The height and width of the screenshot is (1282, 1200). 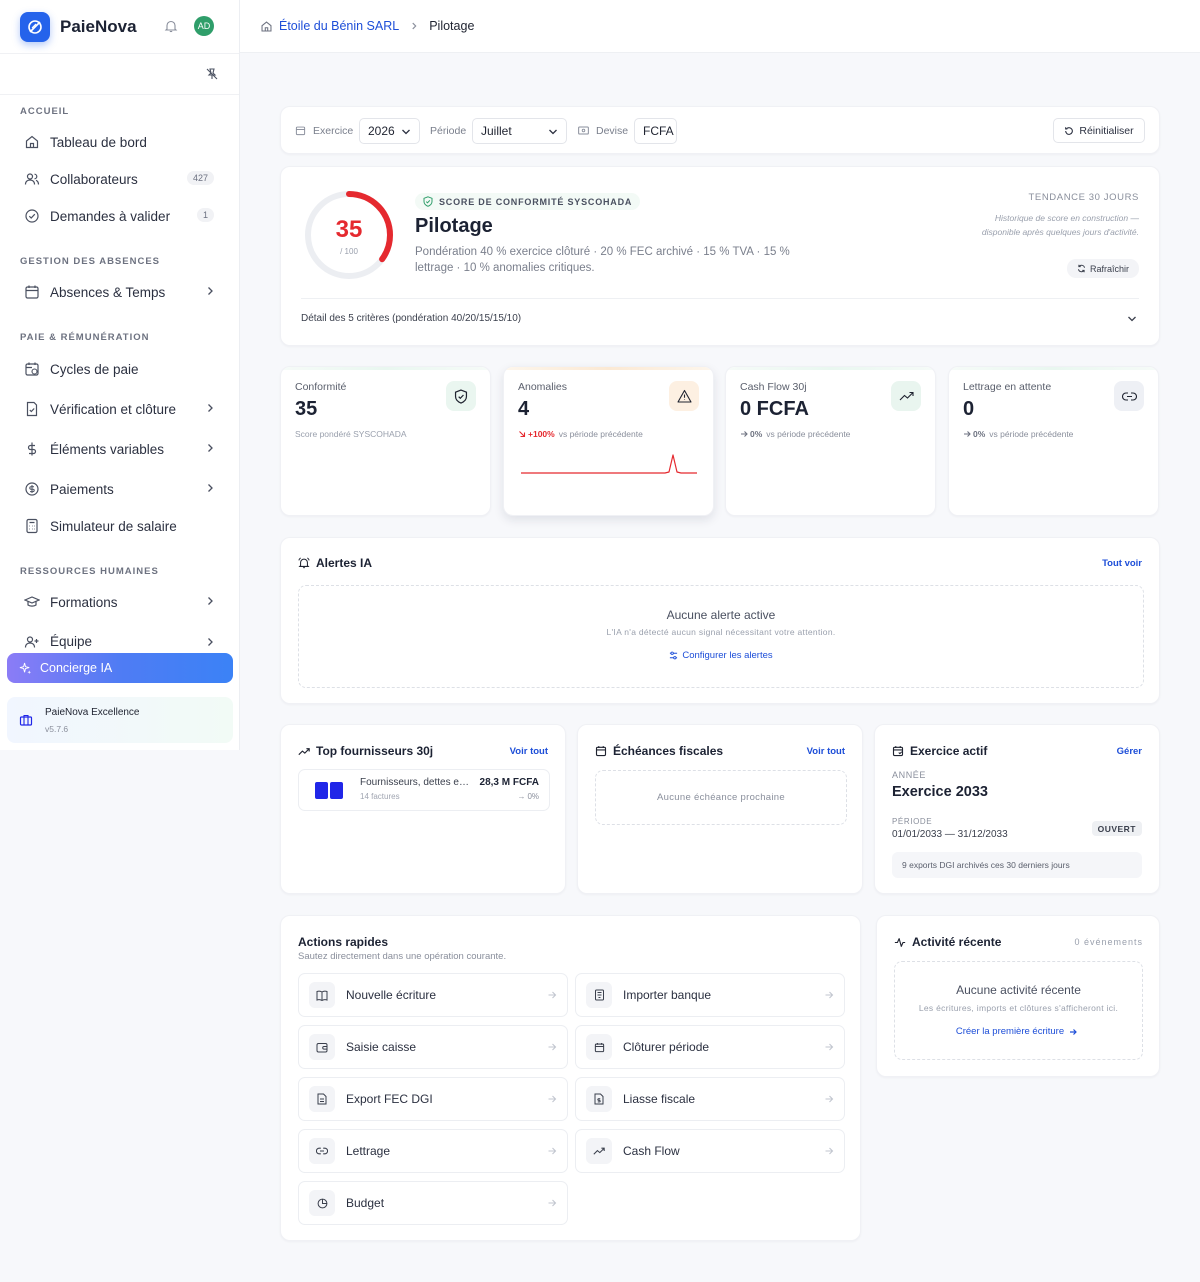 What do you see at coordinates (344, 563) in the screenshot?
I see `alerts-title-text: Alertes IA` at bounding box center [344, 563].